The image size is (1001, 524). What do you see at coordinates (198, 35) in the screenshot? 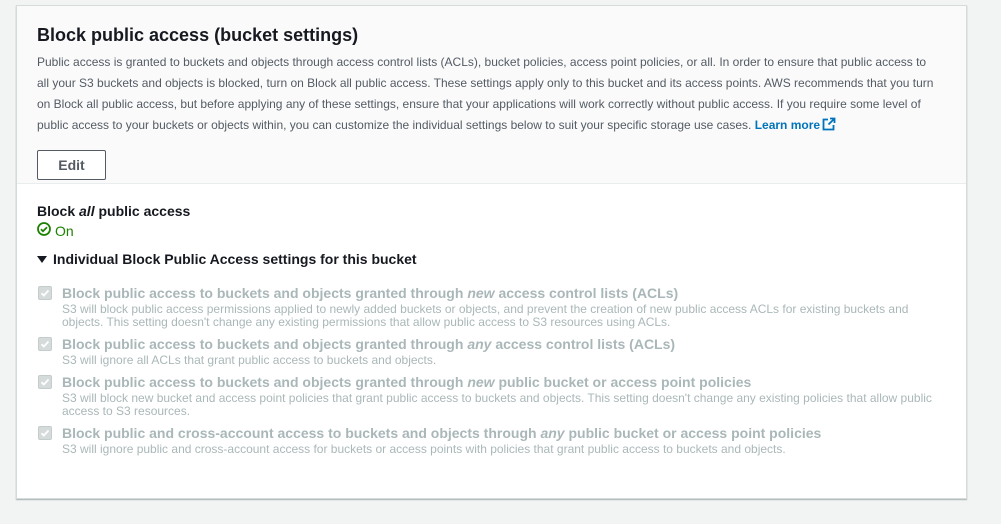
I see `panel-title: Block public access (bucket settings)` at bounding box center [198, 35].